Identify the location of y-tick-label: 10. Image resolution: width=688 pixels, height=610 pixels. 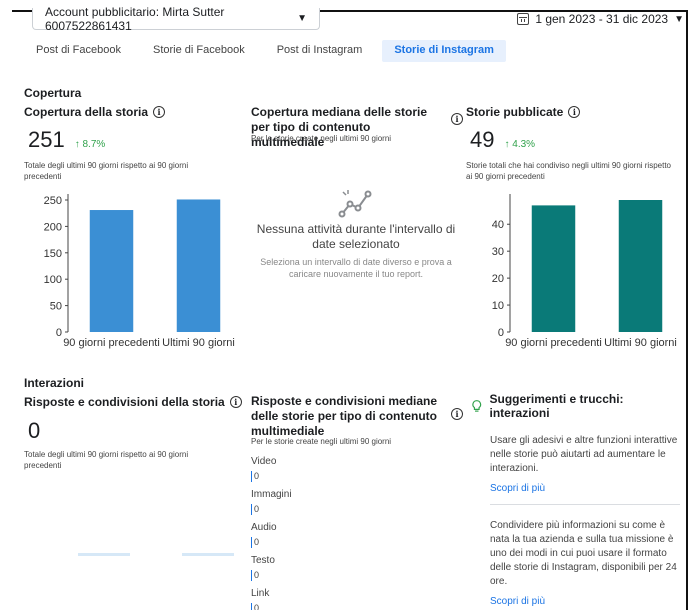
(498, 306).